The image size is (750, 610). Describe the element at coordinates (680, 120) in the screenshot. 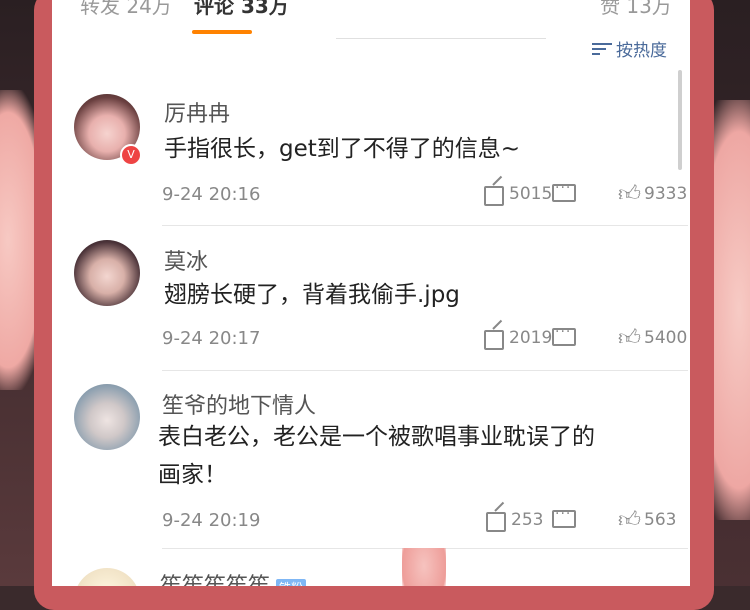

I see `scrollbar` at that location.